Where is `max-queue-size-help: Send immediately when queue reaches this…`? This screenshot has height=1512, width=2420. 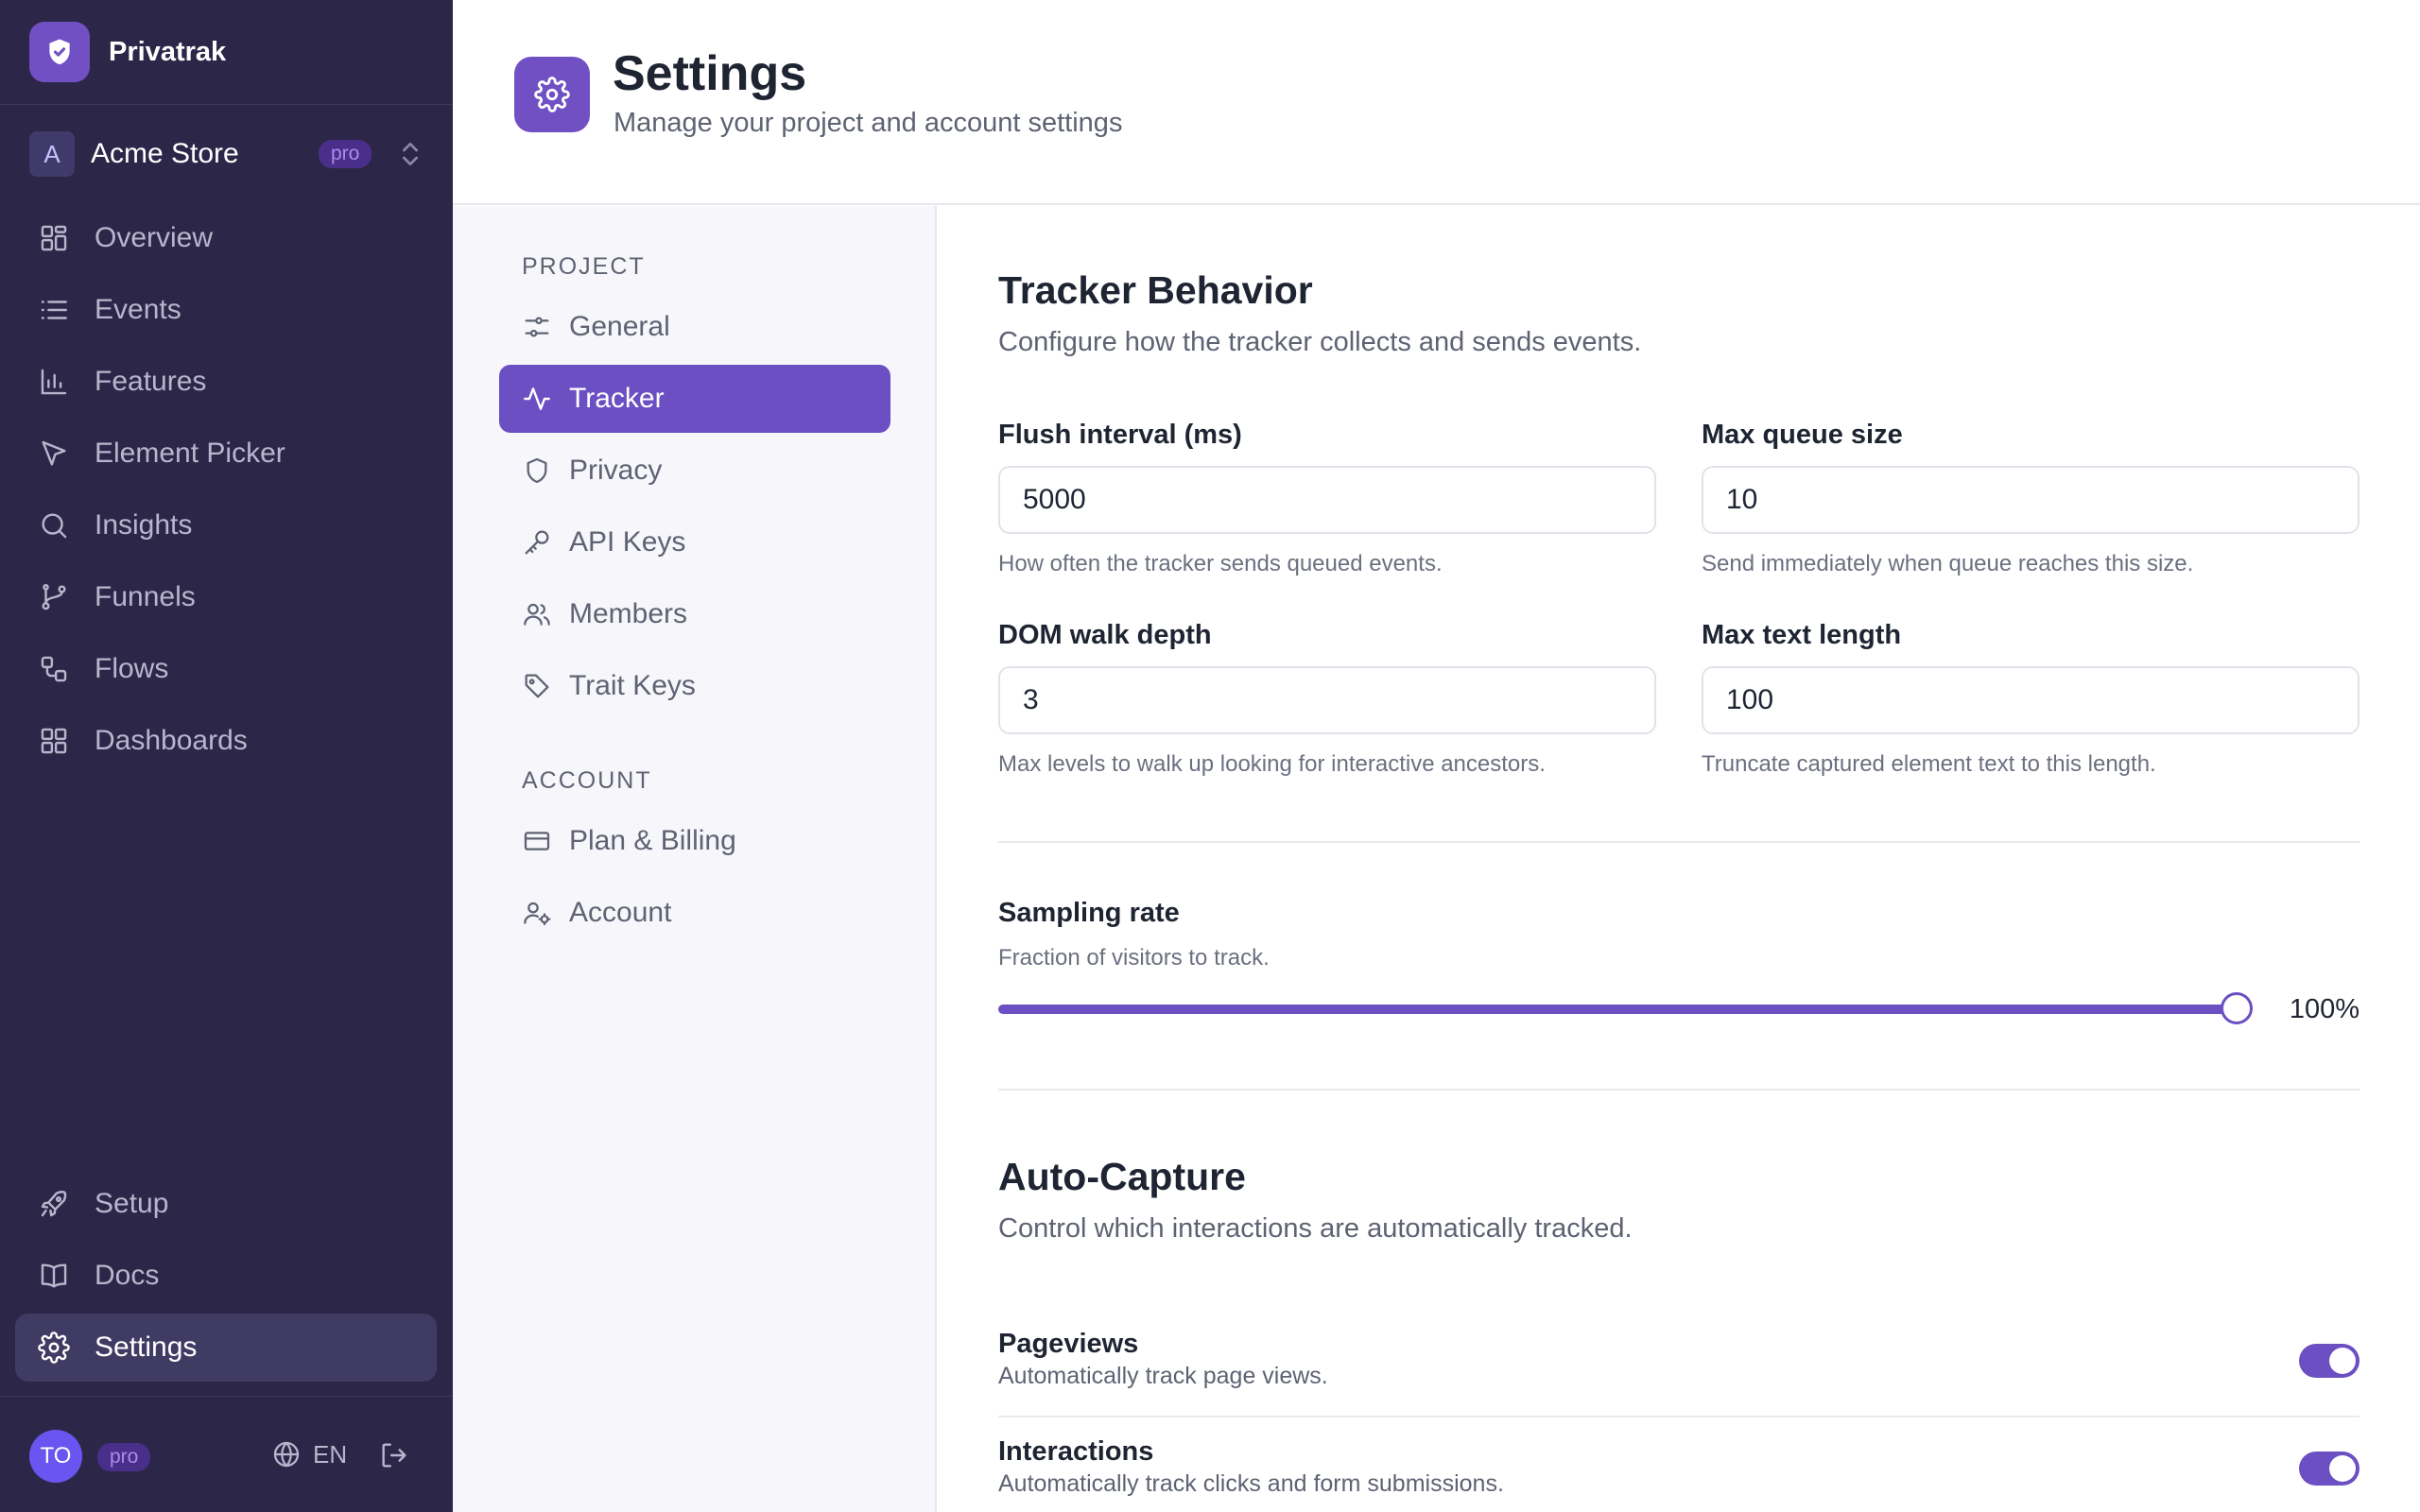 max-queue-size-help: Send immediately when queue reaches this… is located at coordinates (1948, 563).